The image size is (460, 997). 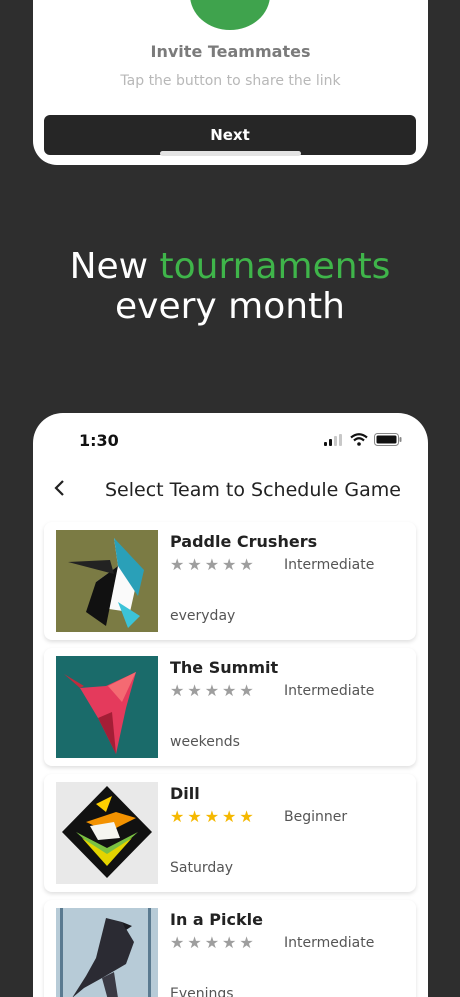 What do you see at coordinates (202, 868) in the screenshot?
I see `team-schedule: Saturday` at bounding box center [202, 868].